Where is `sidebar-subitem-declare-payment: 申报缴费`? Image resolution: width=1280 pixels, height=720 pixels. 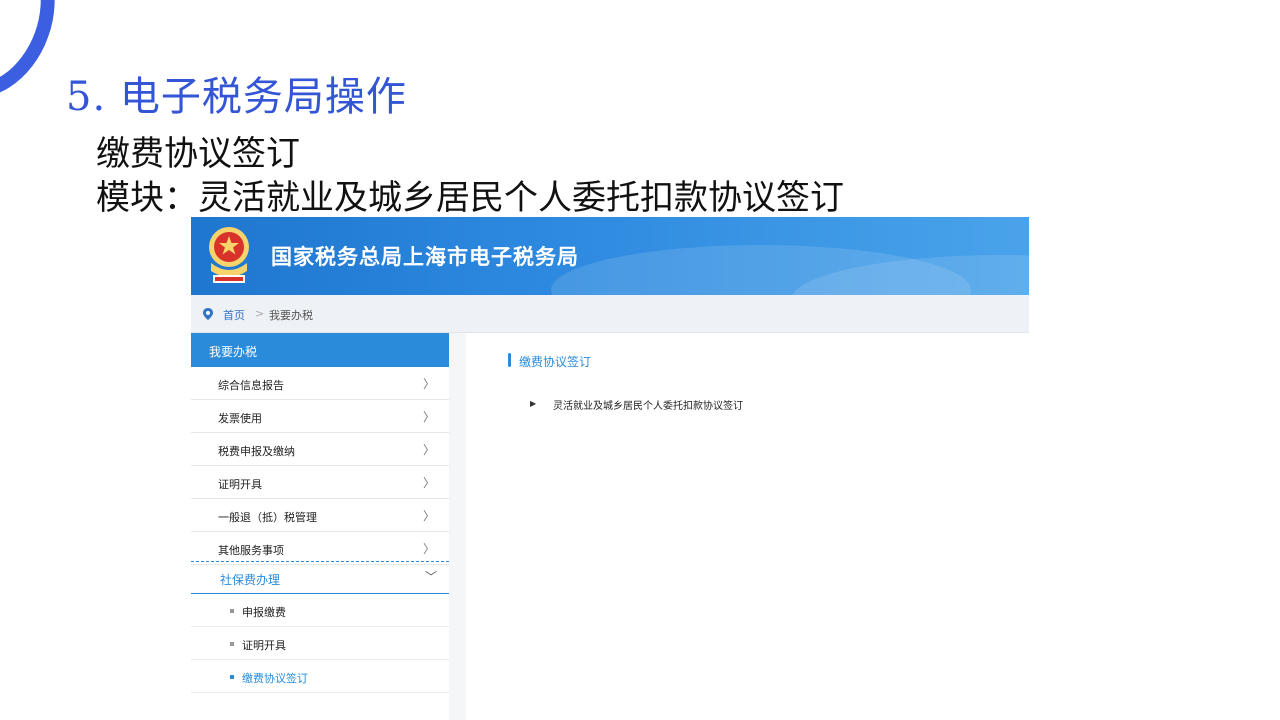 sidebar-subitem-declare-payment: 申报缴费 is located at coordinates (320, 610).